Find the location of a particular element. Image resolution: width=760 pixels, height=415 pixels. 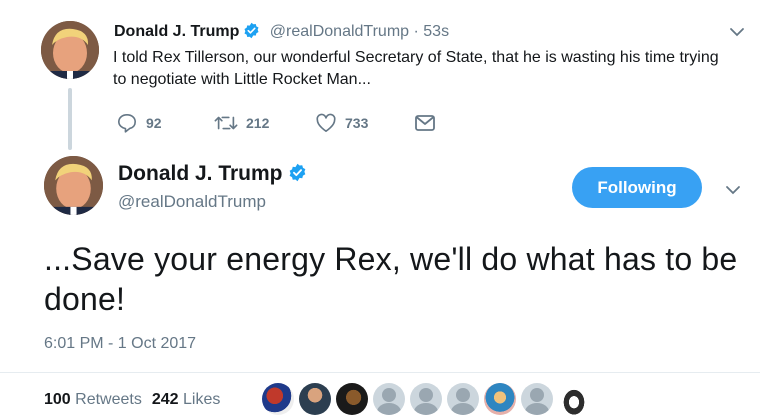

tweet-age: 53s is located at coordinates (436, 31).